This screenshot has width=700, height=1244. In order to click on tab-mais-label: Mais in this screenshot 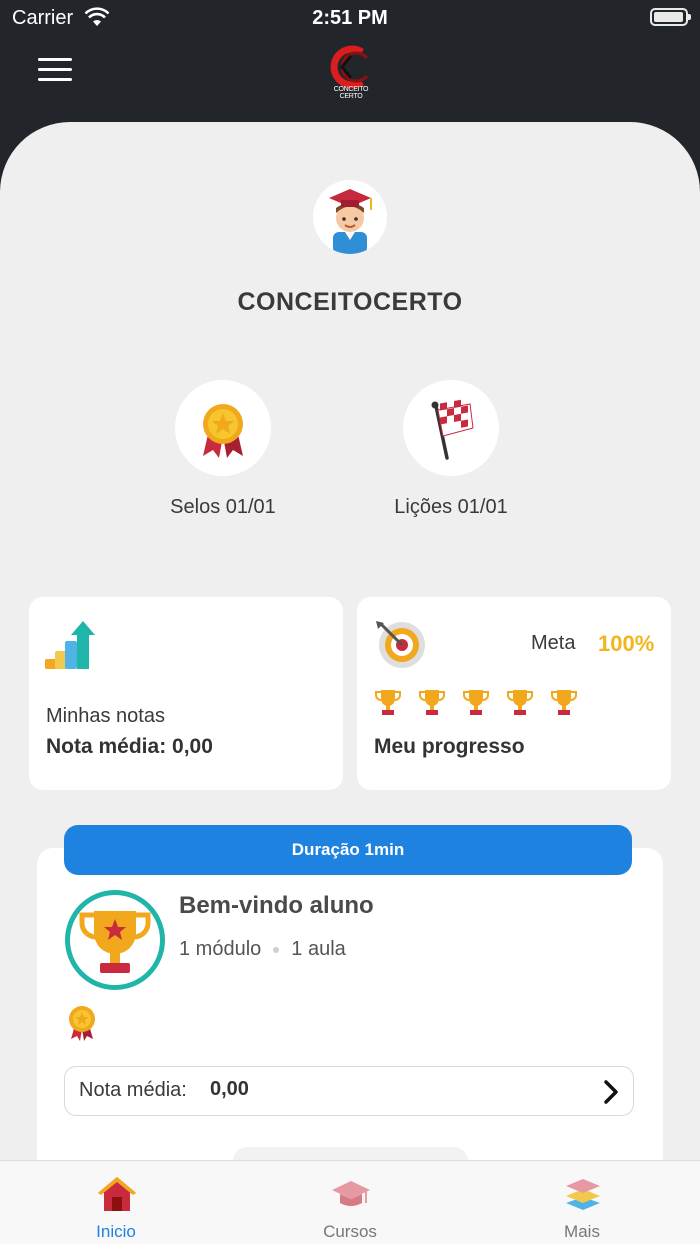, I will do `click(582, 1231)`.